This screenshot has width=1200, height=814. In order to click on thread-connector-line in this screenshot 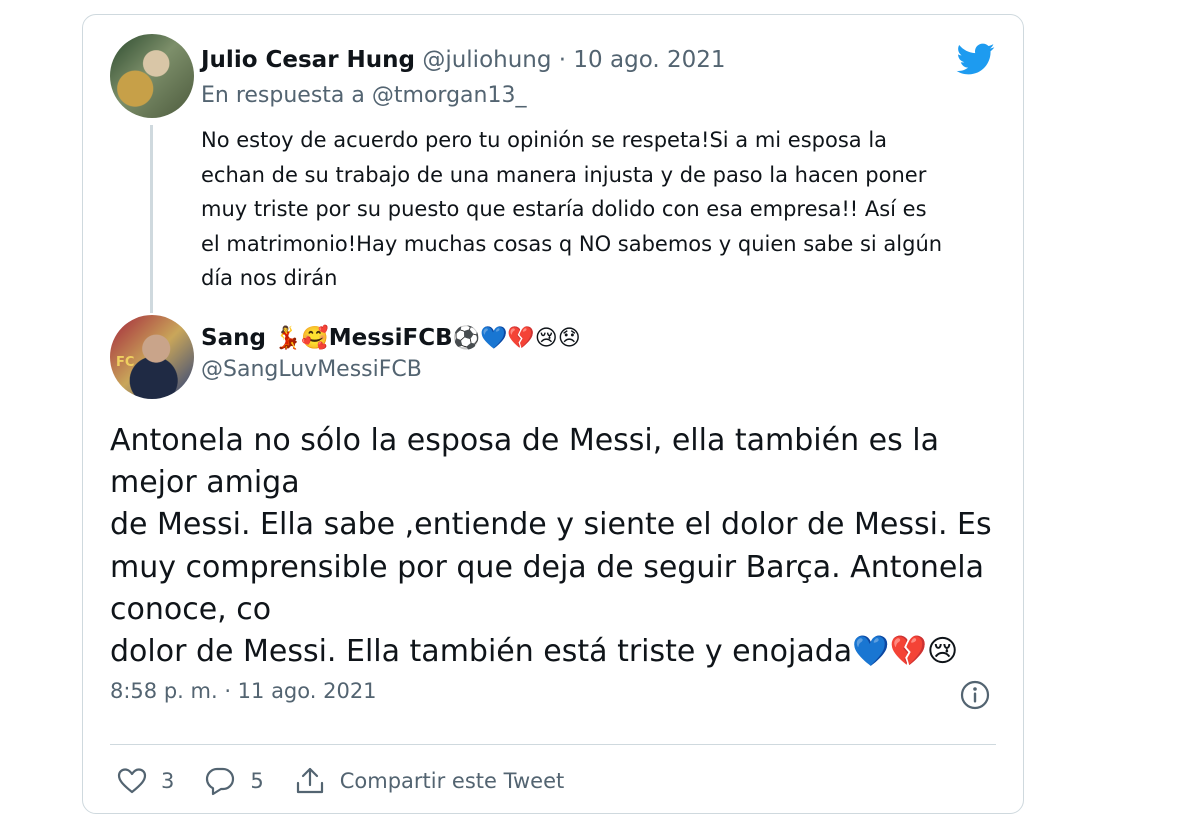, I will do `click(151, 219)`.